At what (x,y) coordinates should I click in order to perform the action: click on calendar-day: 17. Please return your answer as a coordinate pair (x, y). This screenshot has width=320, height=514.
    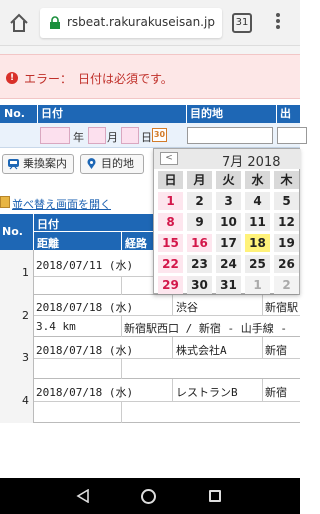
    Looking at the image, I should click on (228, 243).